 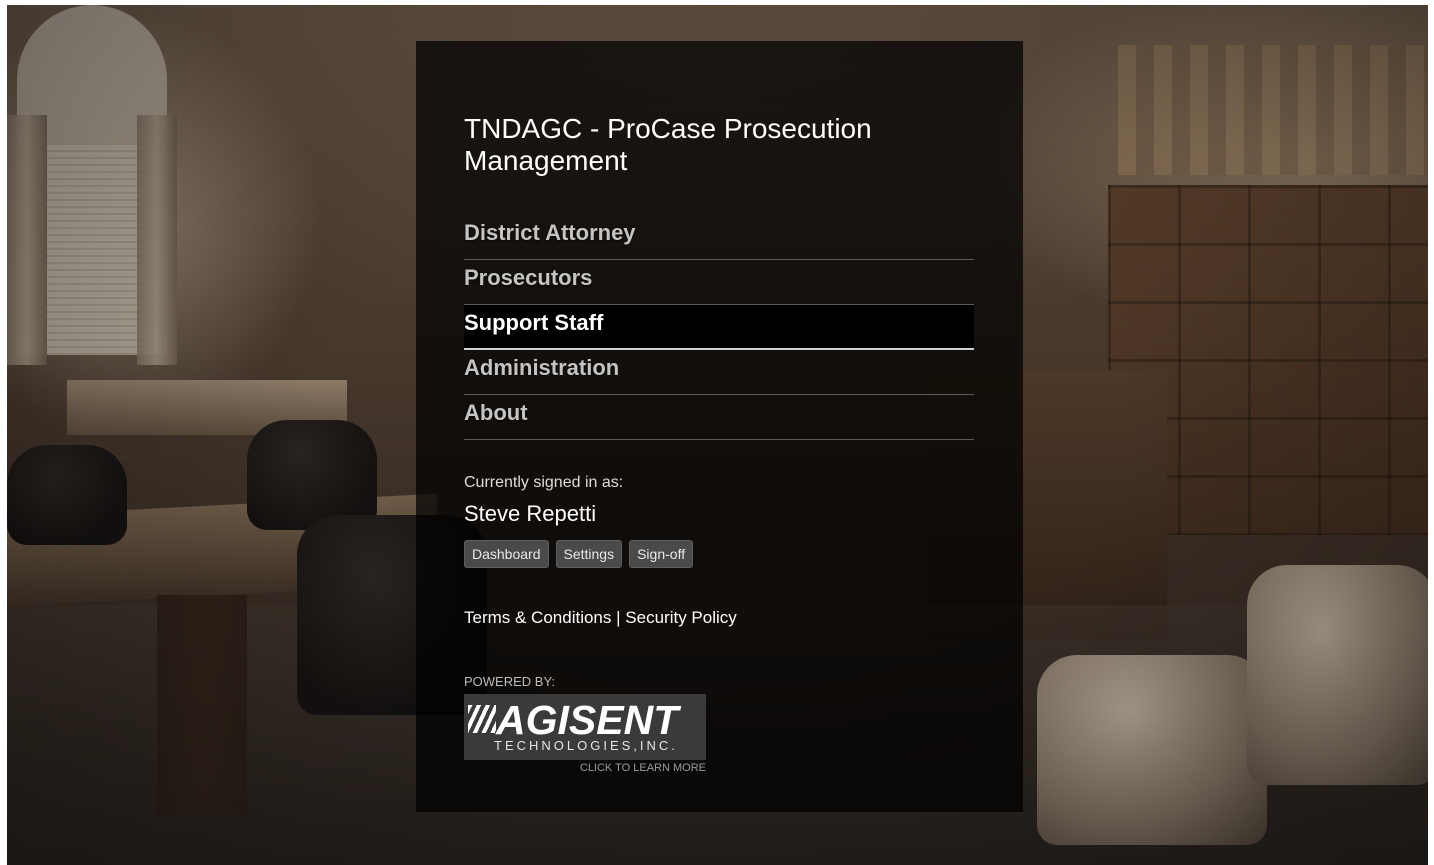 What do you see at coordinates (586, 745) in the screenshot?
I see `logo-subtitle: TECHNOLOGIES,INC.` at bounding box center [586, 745].